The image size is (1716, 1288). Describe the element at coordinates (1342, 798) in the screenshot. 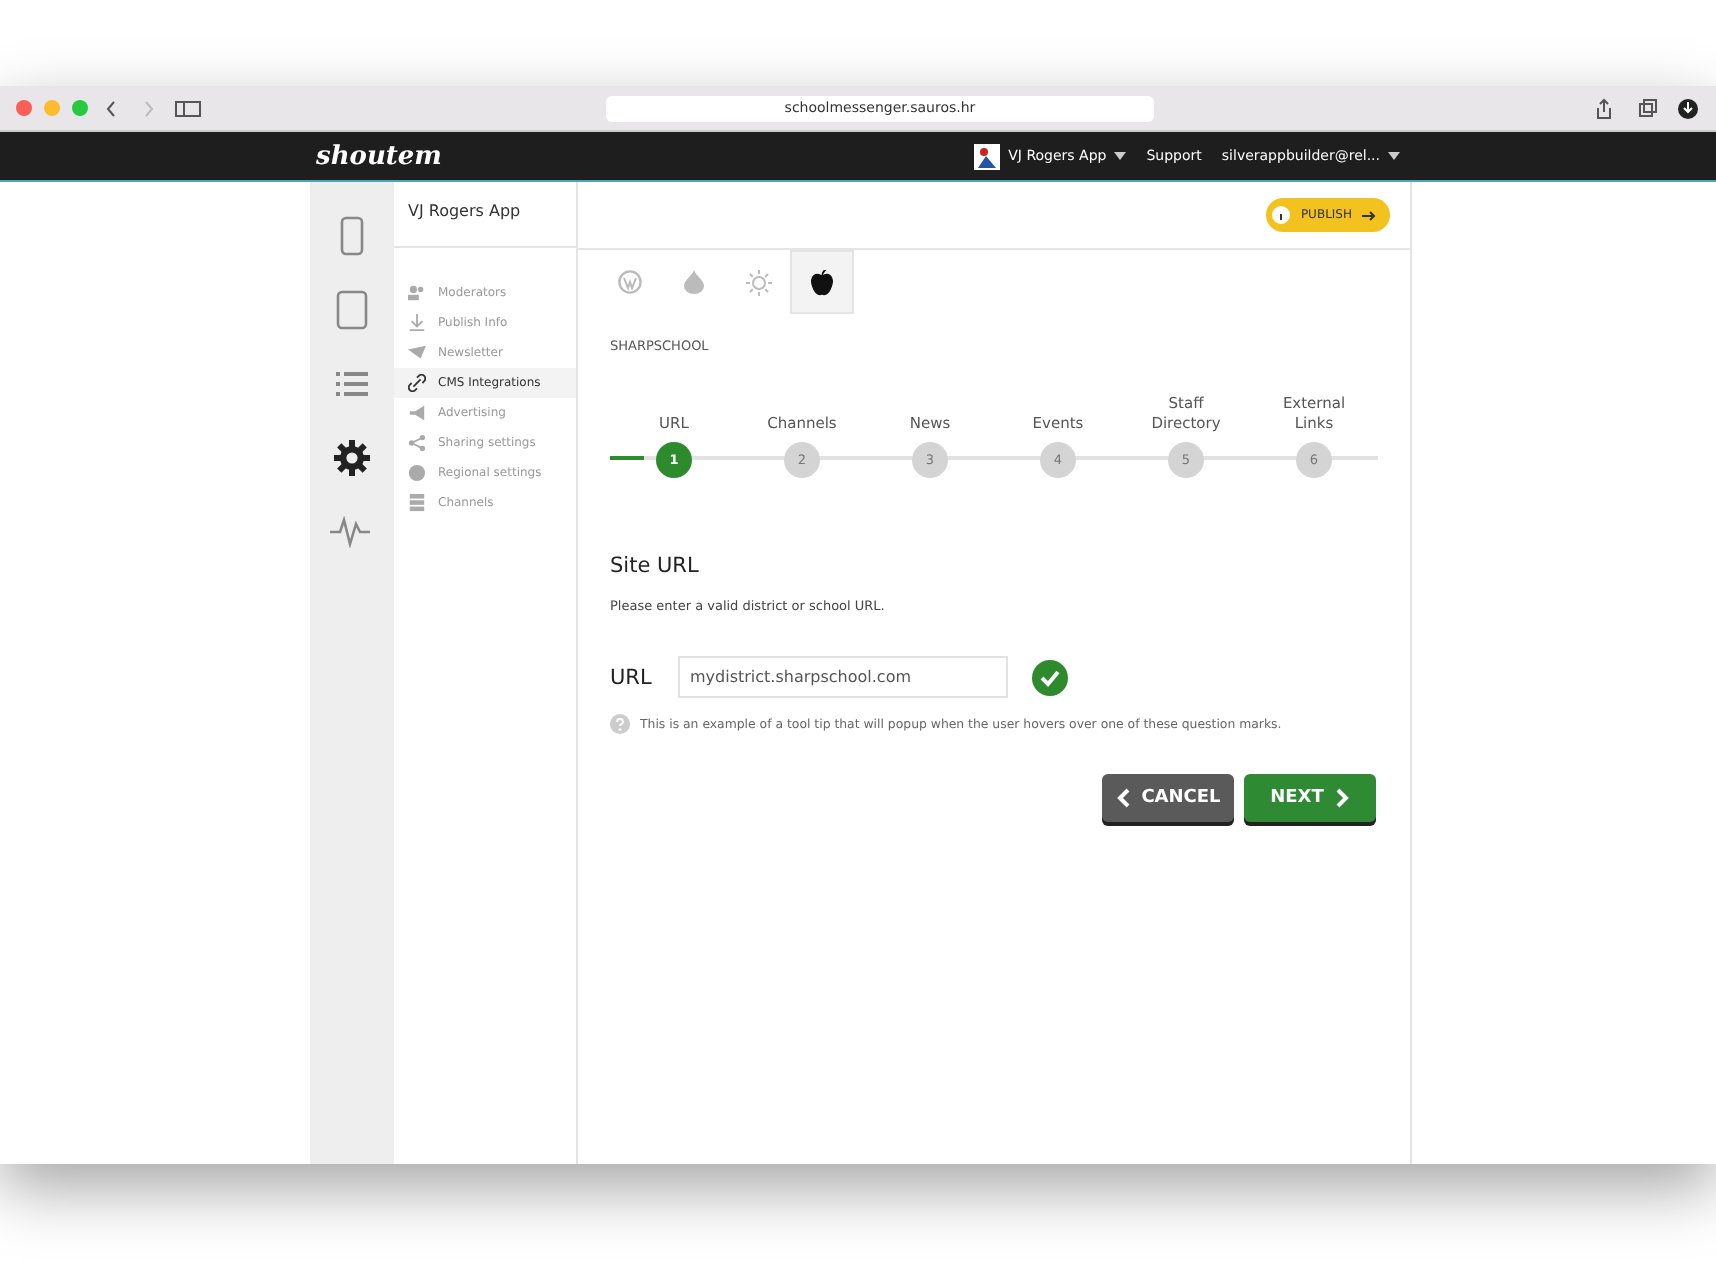

I see `chevron-right-icon` at that location.